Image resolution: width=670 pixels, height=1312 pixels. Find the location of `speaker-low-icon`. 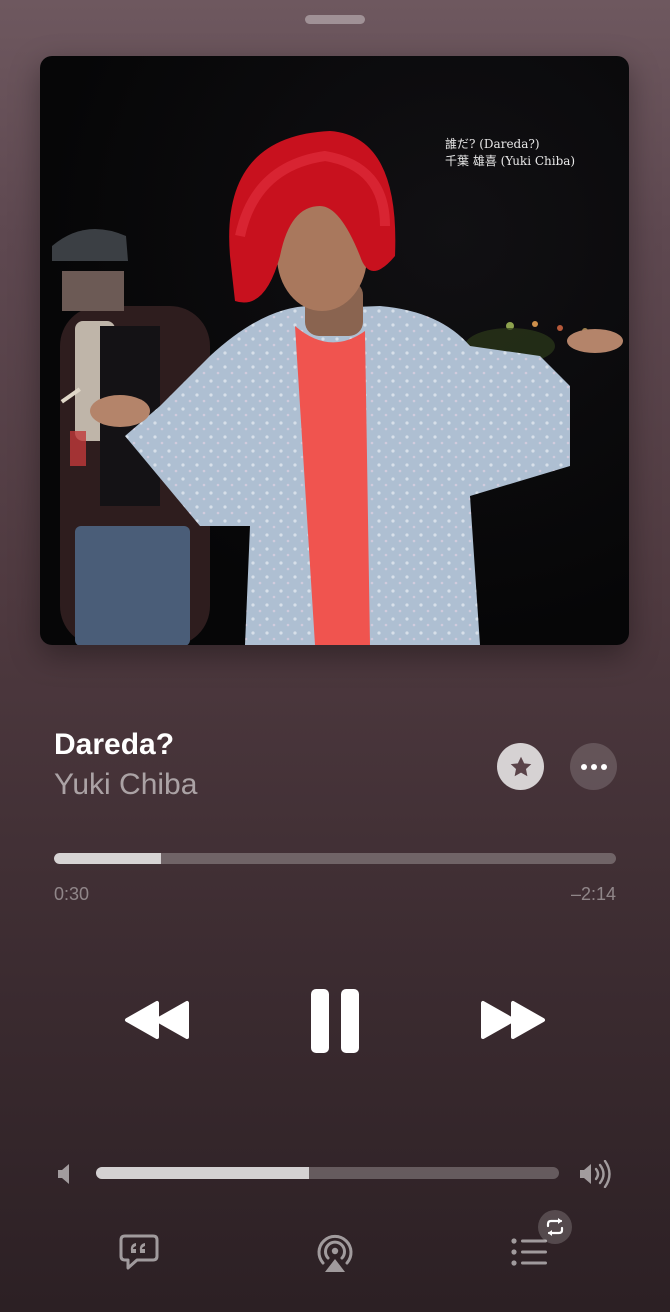

speaker-low-icon is located at coordinates (63, 1174).